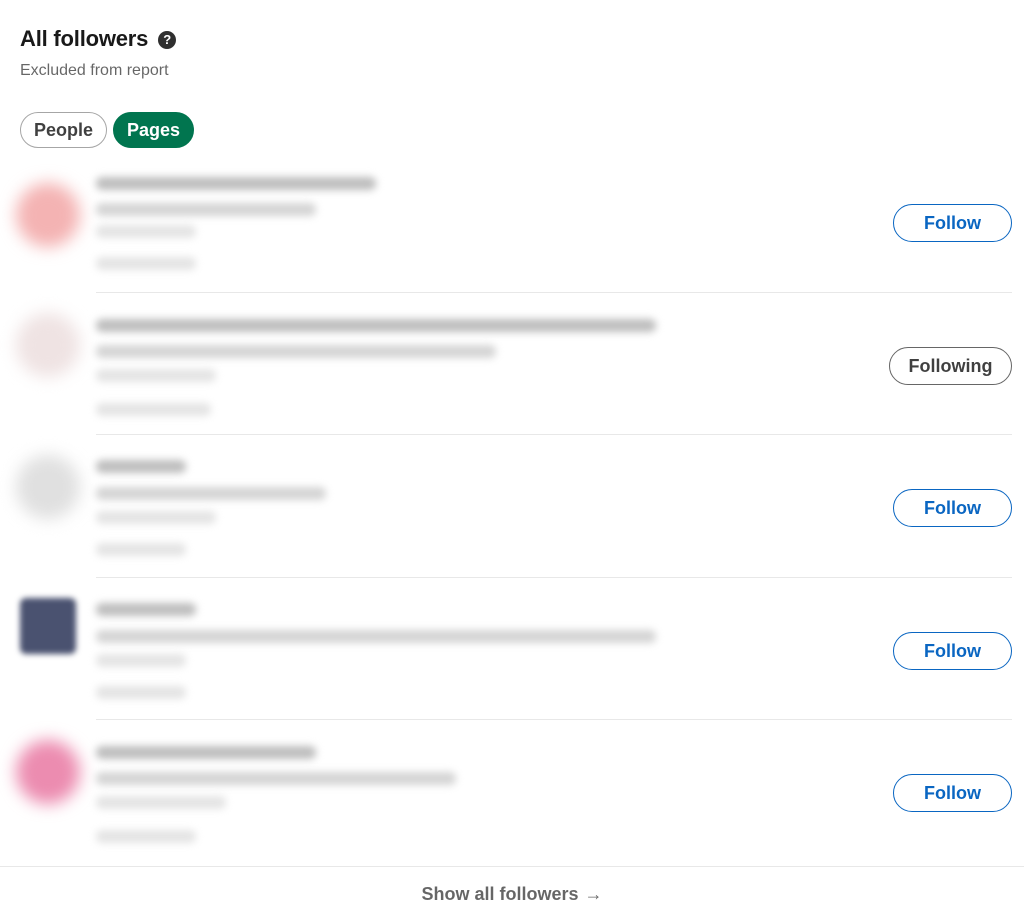 This screenshot has height=922, width=1024. I want to click on page-title: All followers, so click(84, 38).